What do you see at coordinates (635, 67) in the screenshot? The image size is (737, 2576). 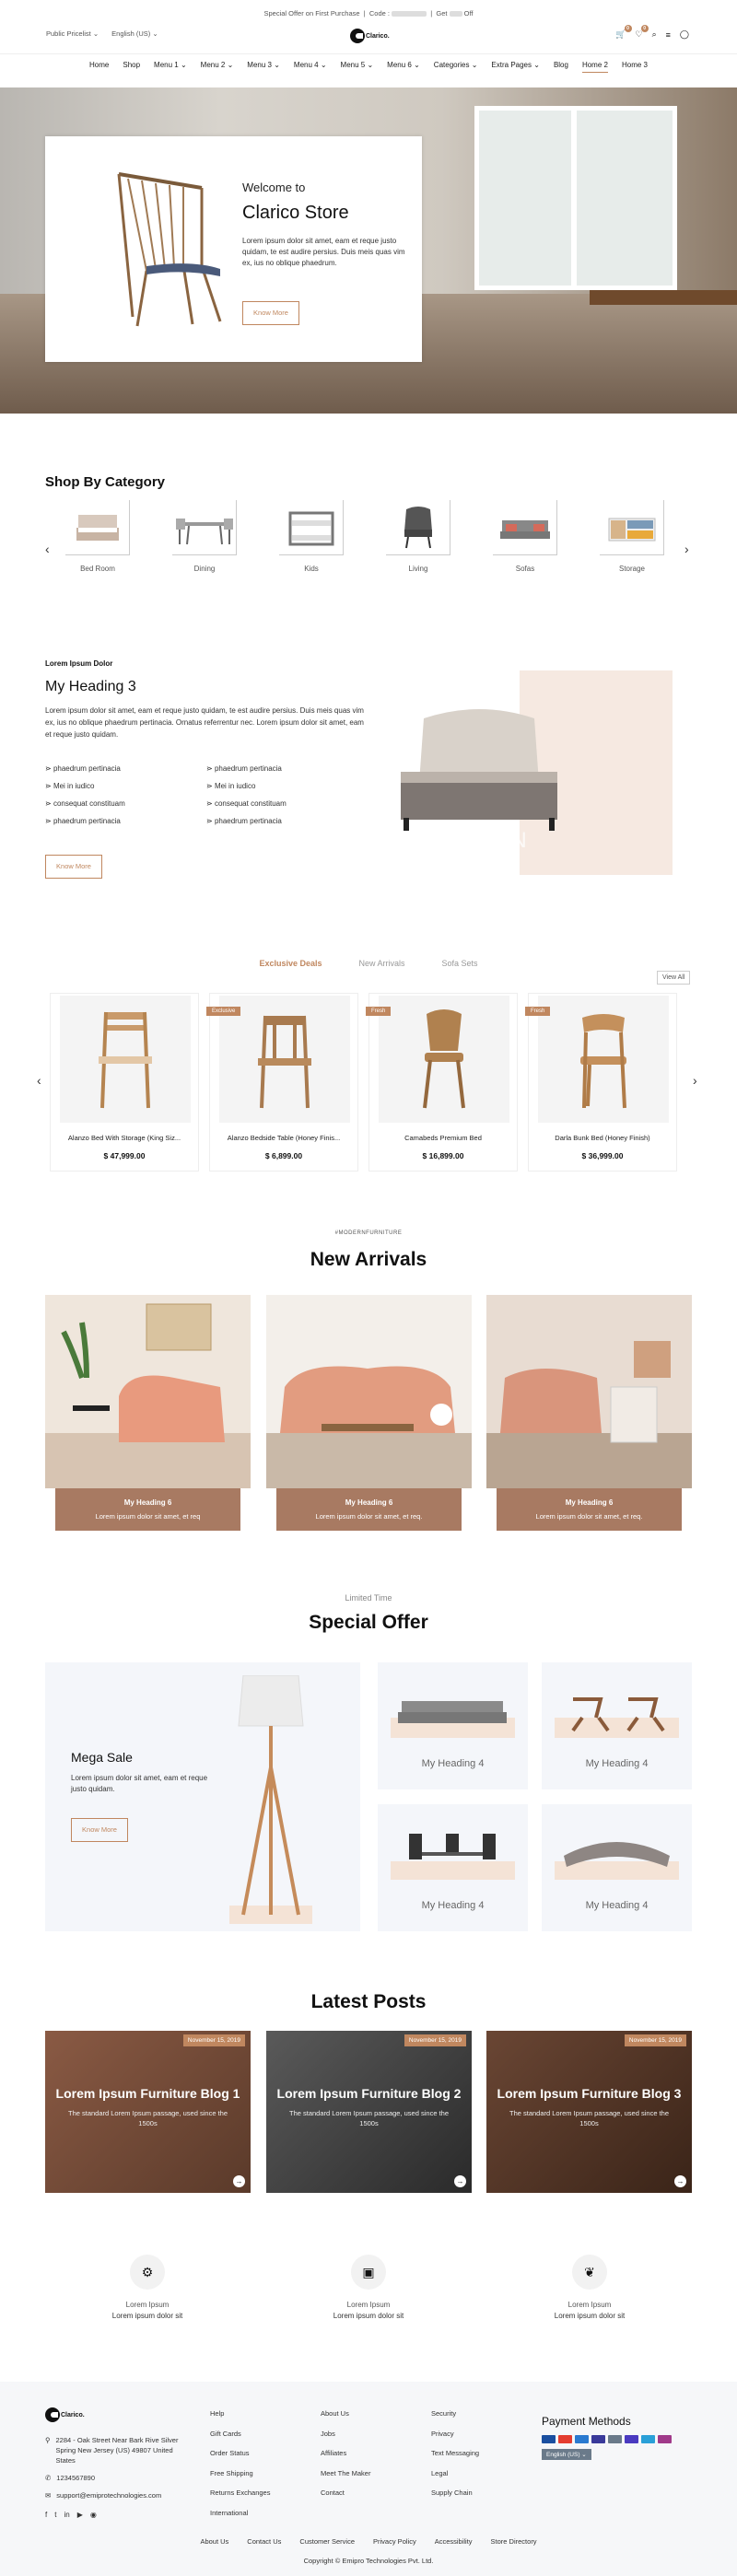 I see `nav-home-3: Home 3` at bounding box center [635, 67].